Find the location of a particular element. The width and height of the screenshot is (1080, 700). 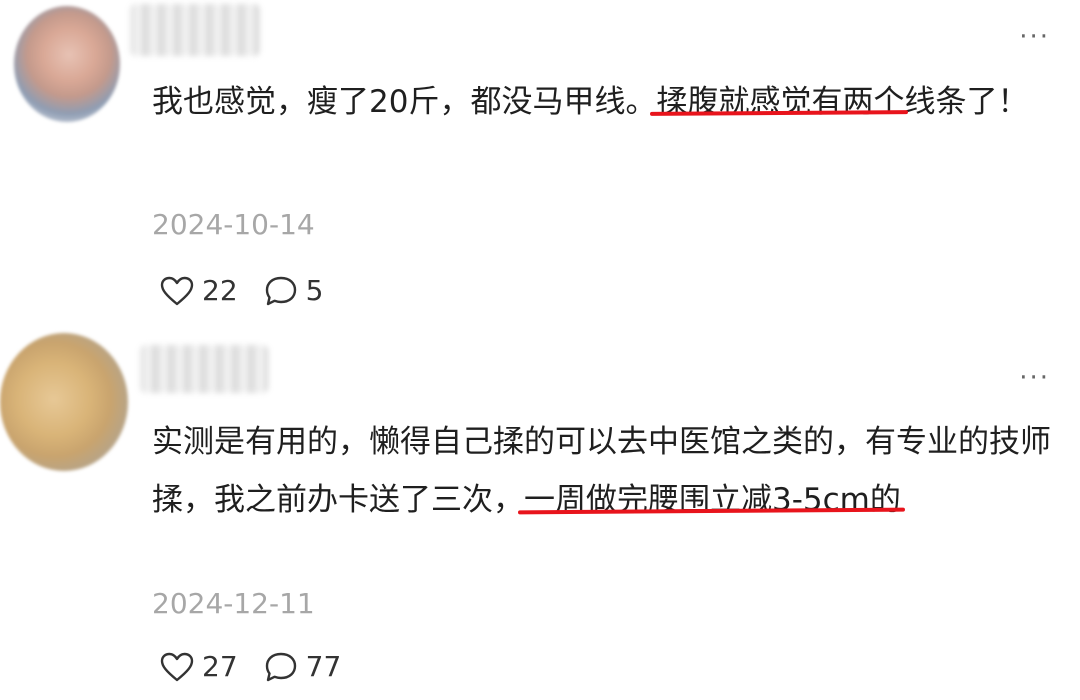

comment-actions: 22 5 is located at coordinates (241, 290).